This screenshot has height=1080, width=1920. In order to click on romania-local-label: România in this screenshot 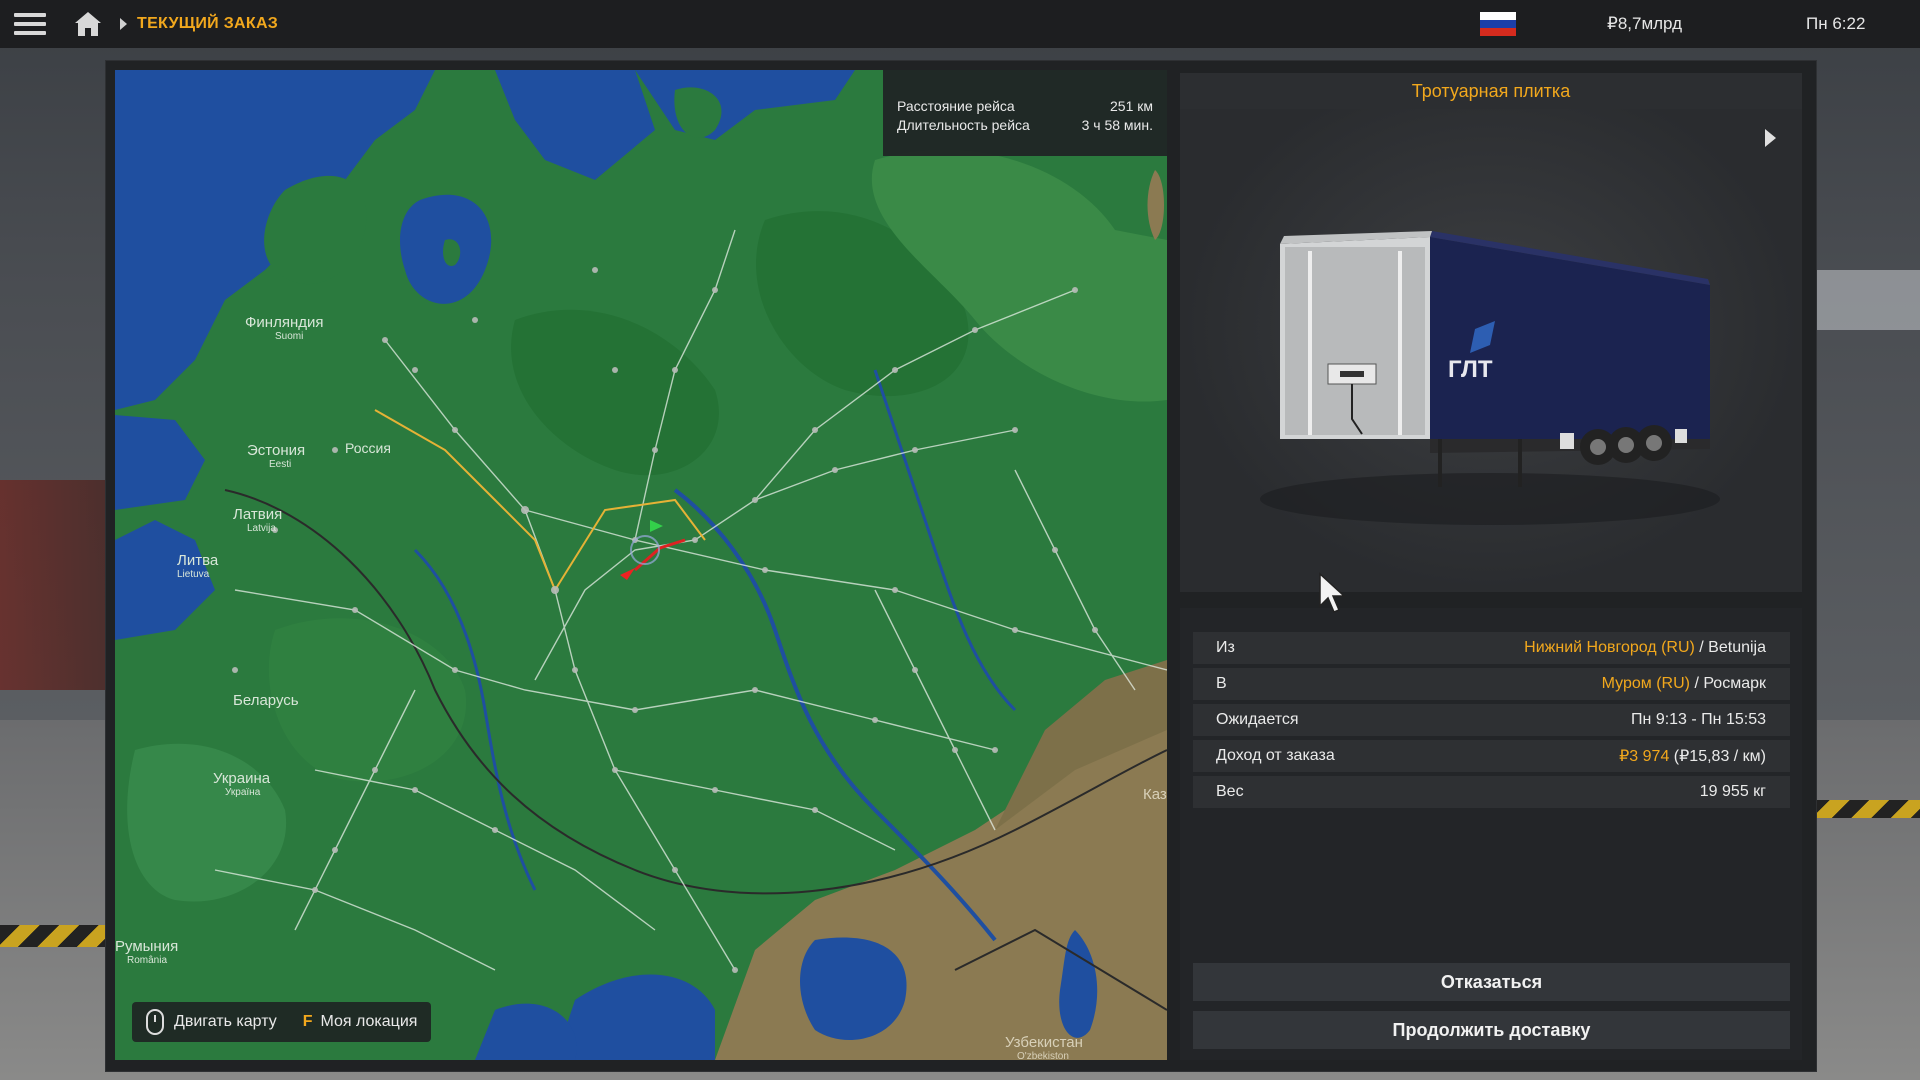, I will do `click(147, 960)`.